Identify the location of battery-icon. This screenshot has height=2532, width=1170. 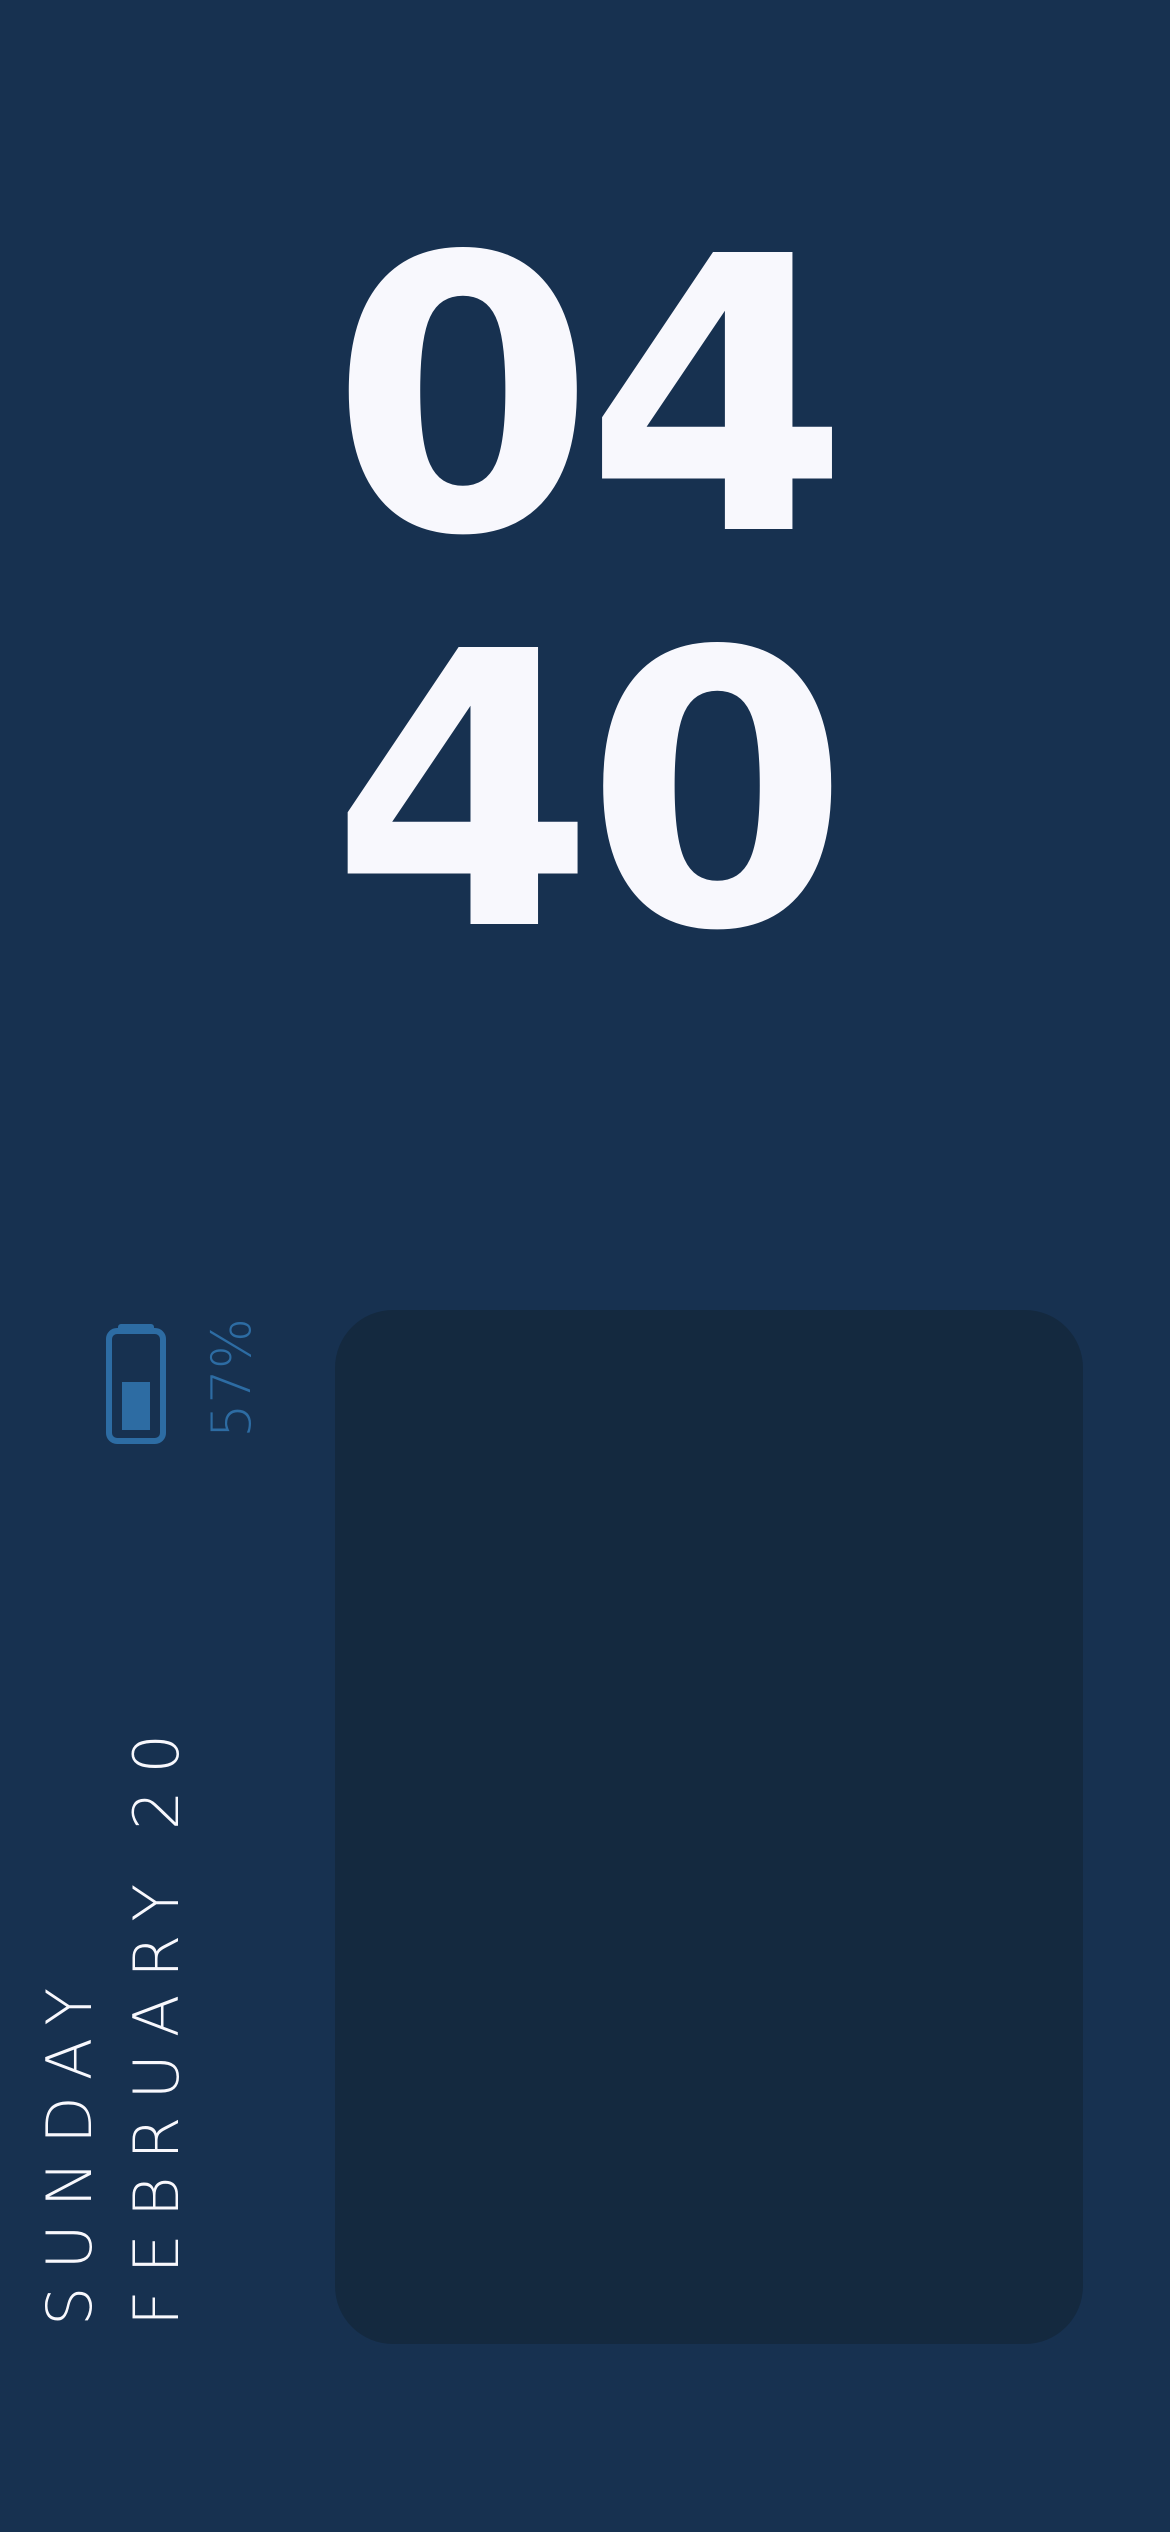
(136, 1384).